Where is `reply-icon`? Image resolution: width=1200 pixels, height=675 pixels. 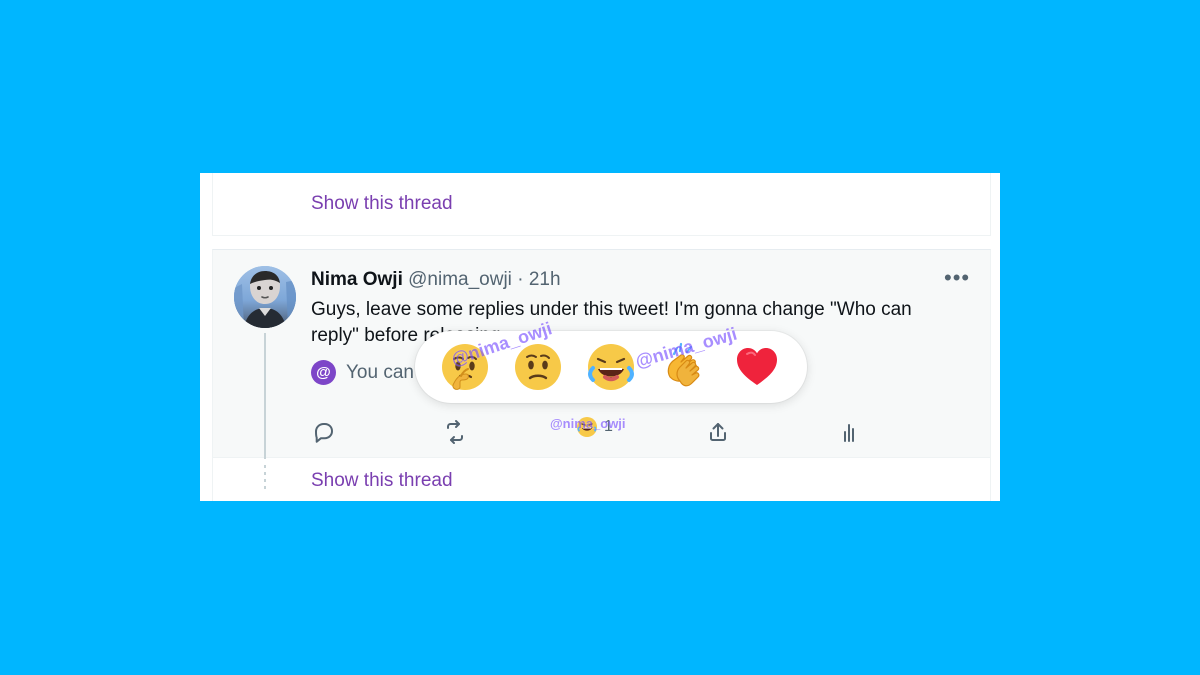
reply-icon is located at coordinates (324, 433).